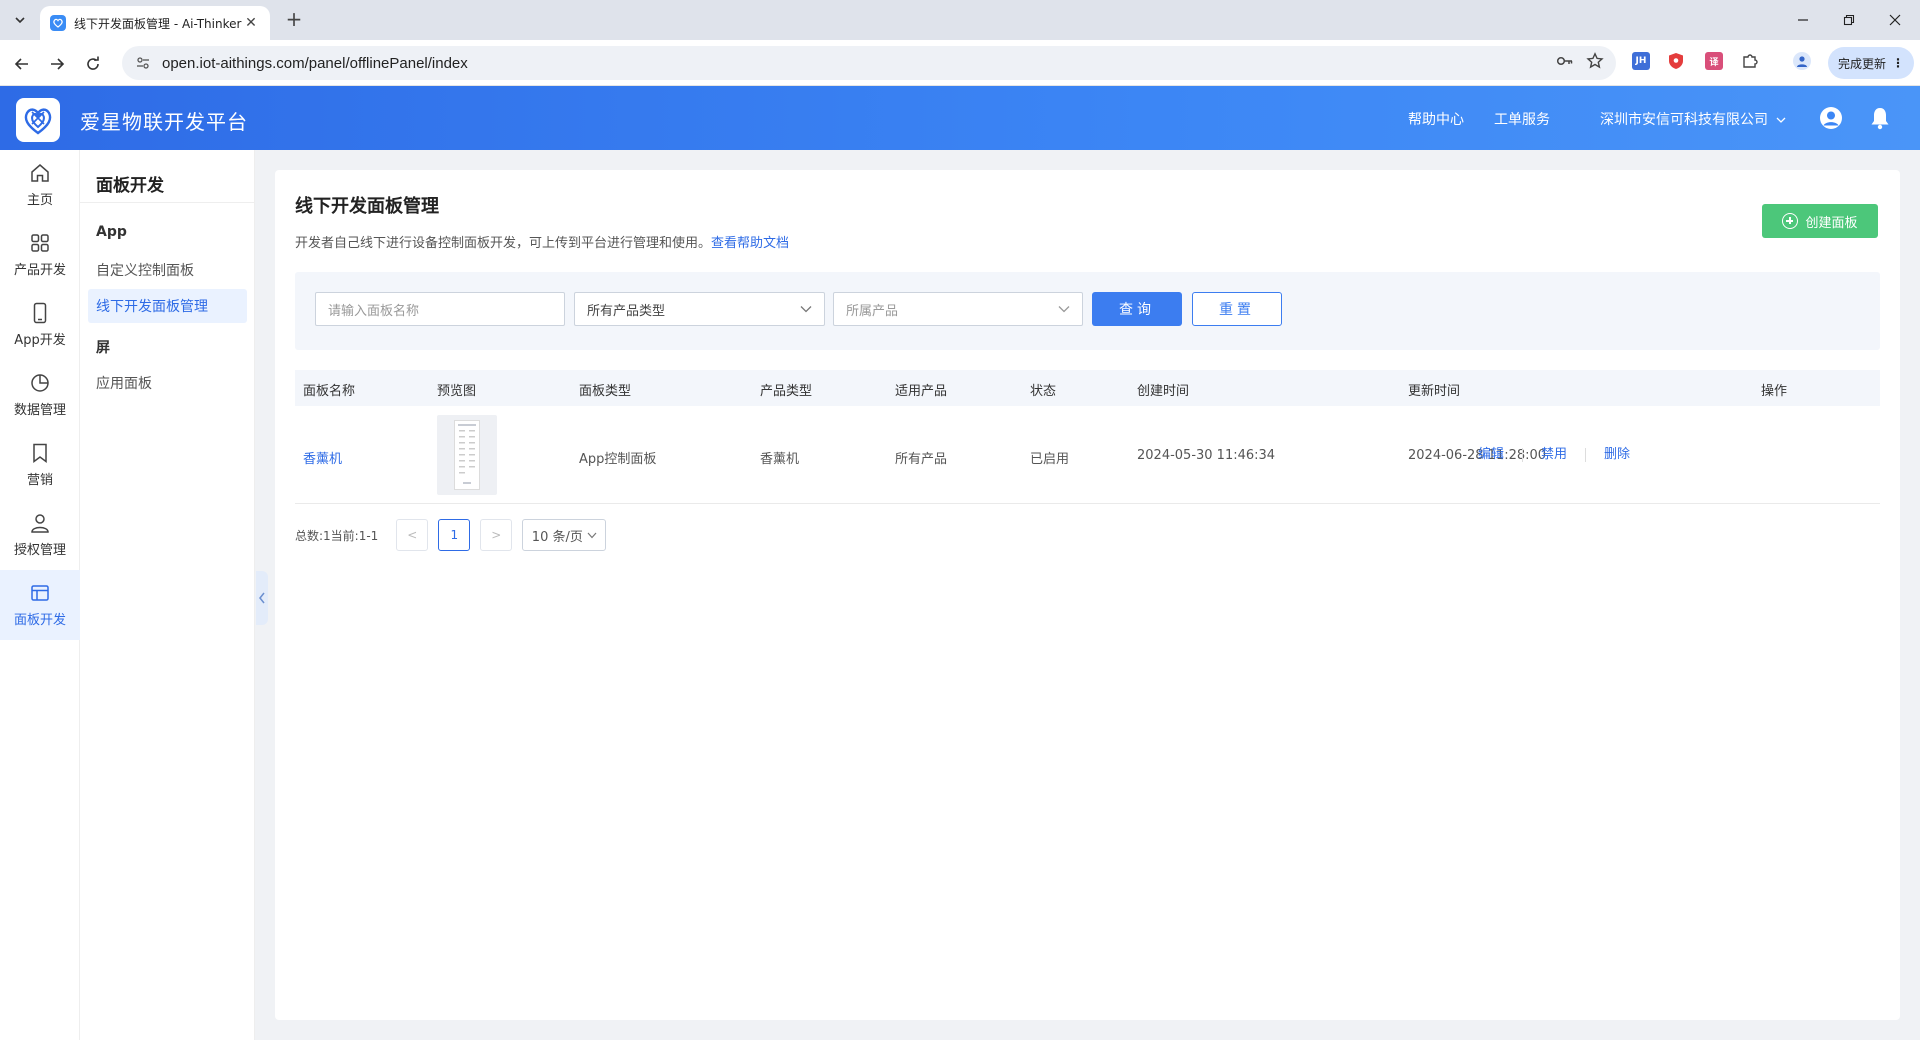 The width and height of the screenshot is (1920, 1040). Describe the element at coordinates (1895, 20) in the screenshot. I see `close-window-icon` at that location.